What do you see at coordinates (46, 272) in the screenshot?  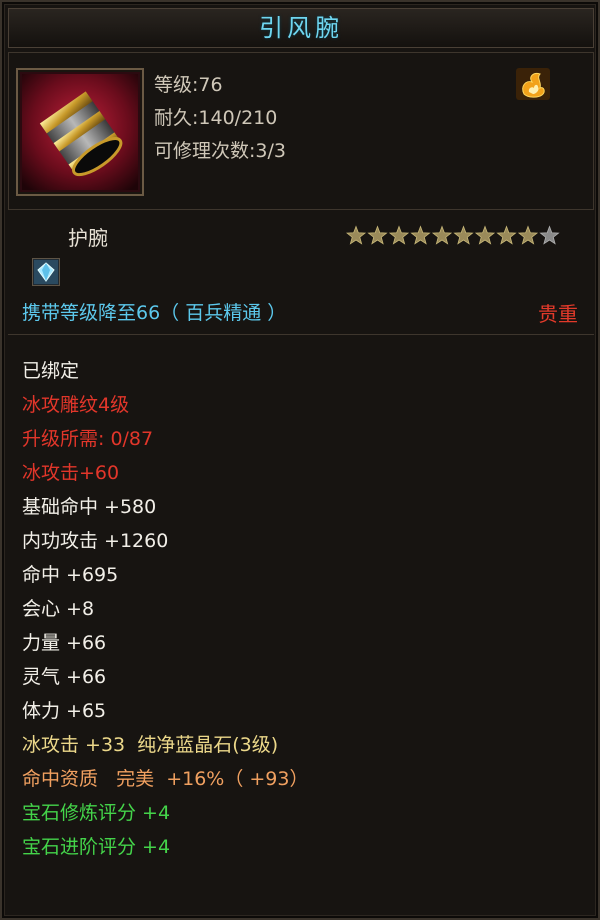 I see `gem-slot-icon` at bounding box center [46, 272].